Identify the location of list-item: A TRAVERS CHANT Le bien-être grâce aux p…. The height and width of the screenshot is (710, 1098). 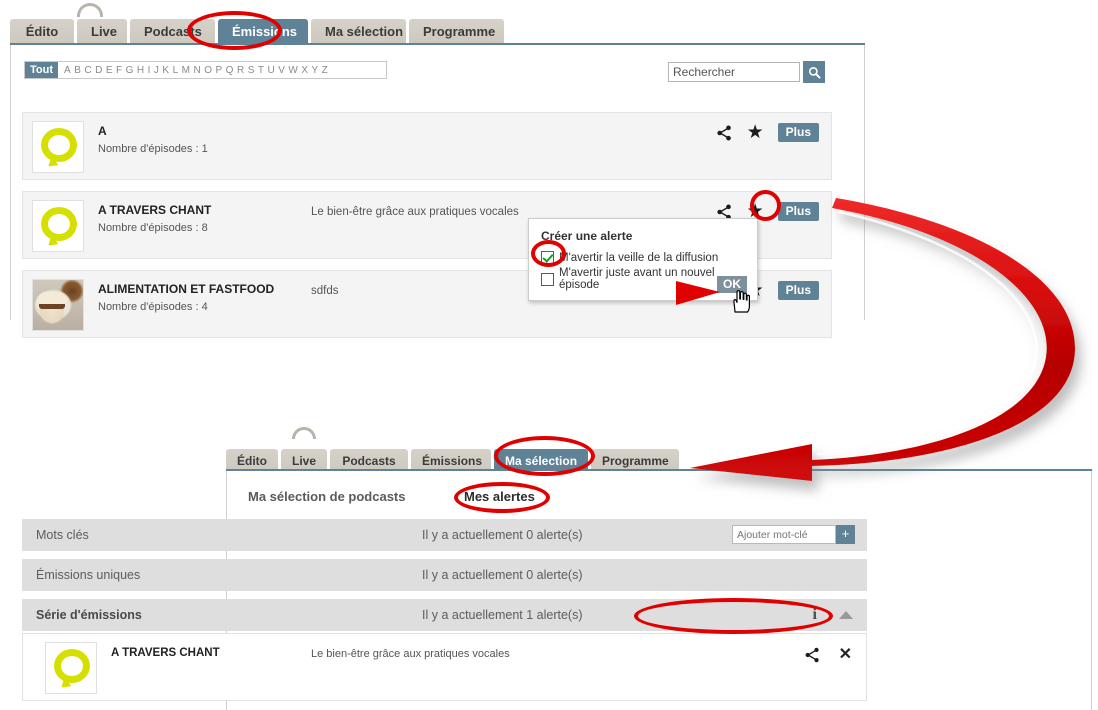
(444, 667).